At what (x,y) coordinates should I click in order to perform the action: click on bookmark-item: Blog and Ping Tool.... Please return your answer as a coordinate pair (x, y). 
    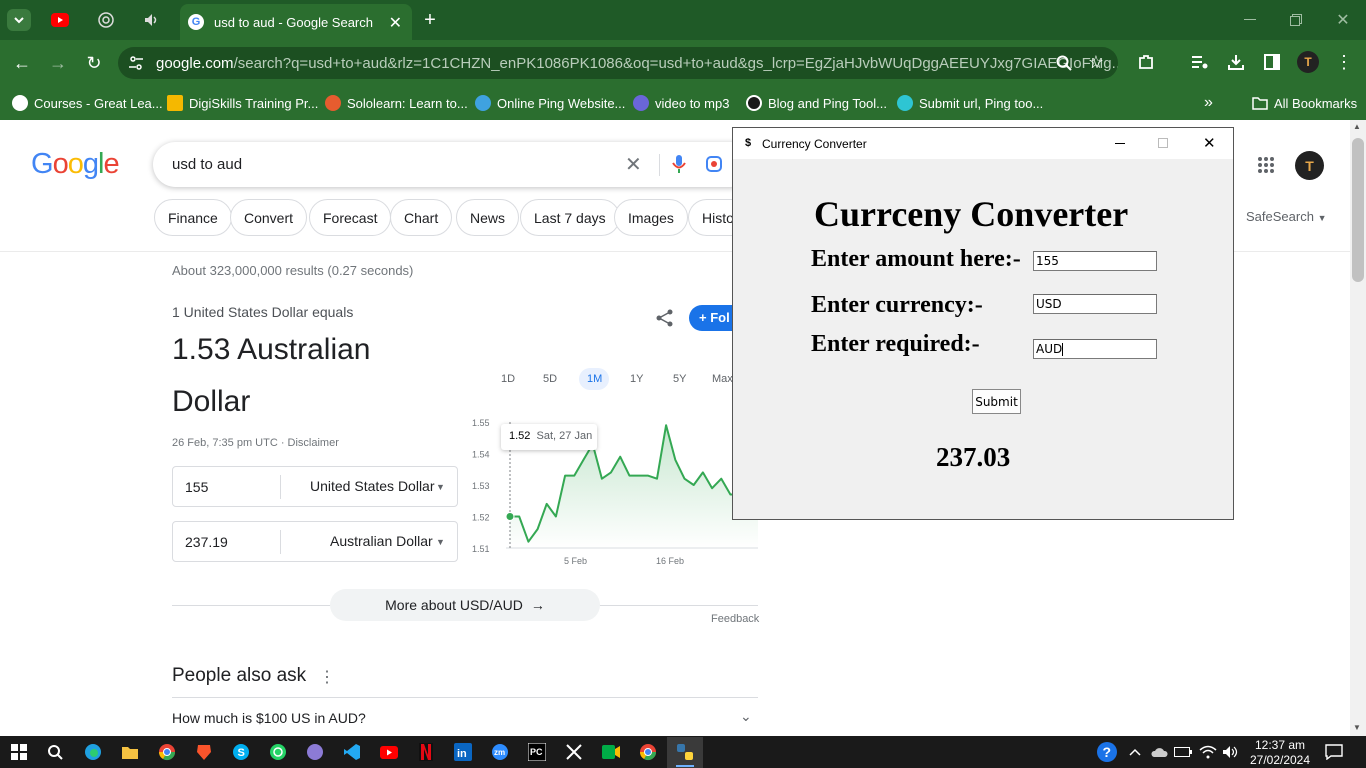
    Looking at the image, I should click on (816, 103).